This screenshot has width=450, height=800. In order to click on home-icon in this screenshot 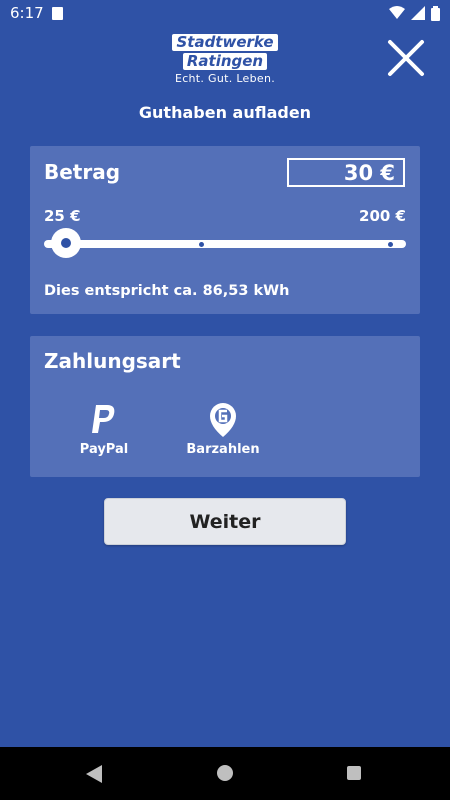, I will do `click(225, 773)`.